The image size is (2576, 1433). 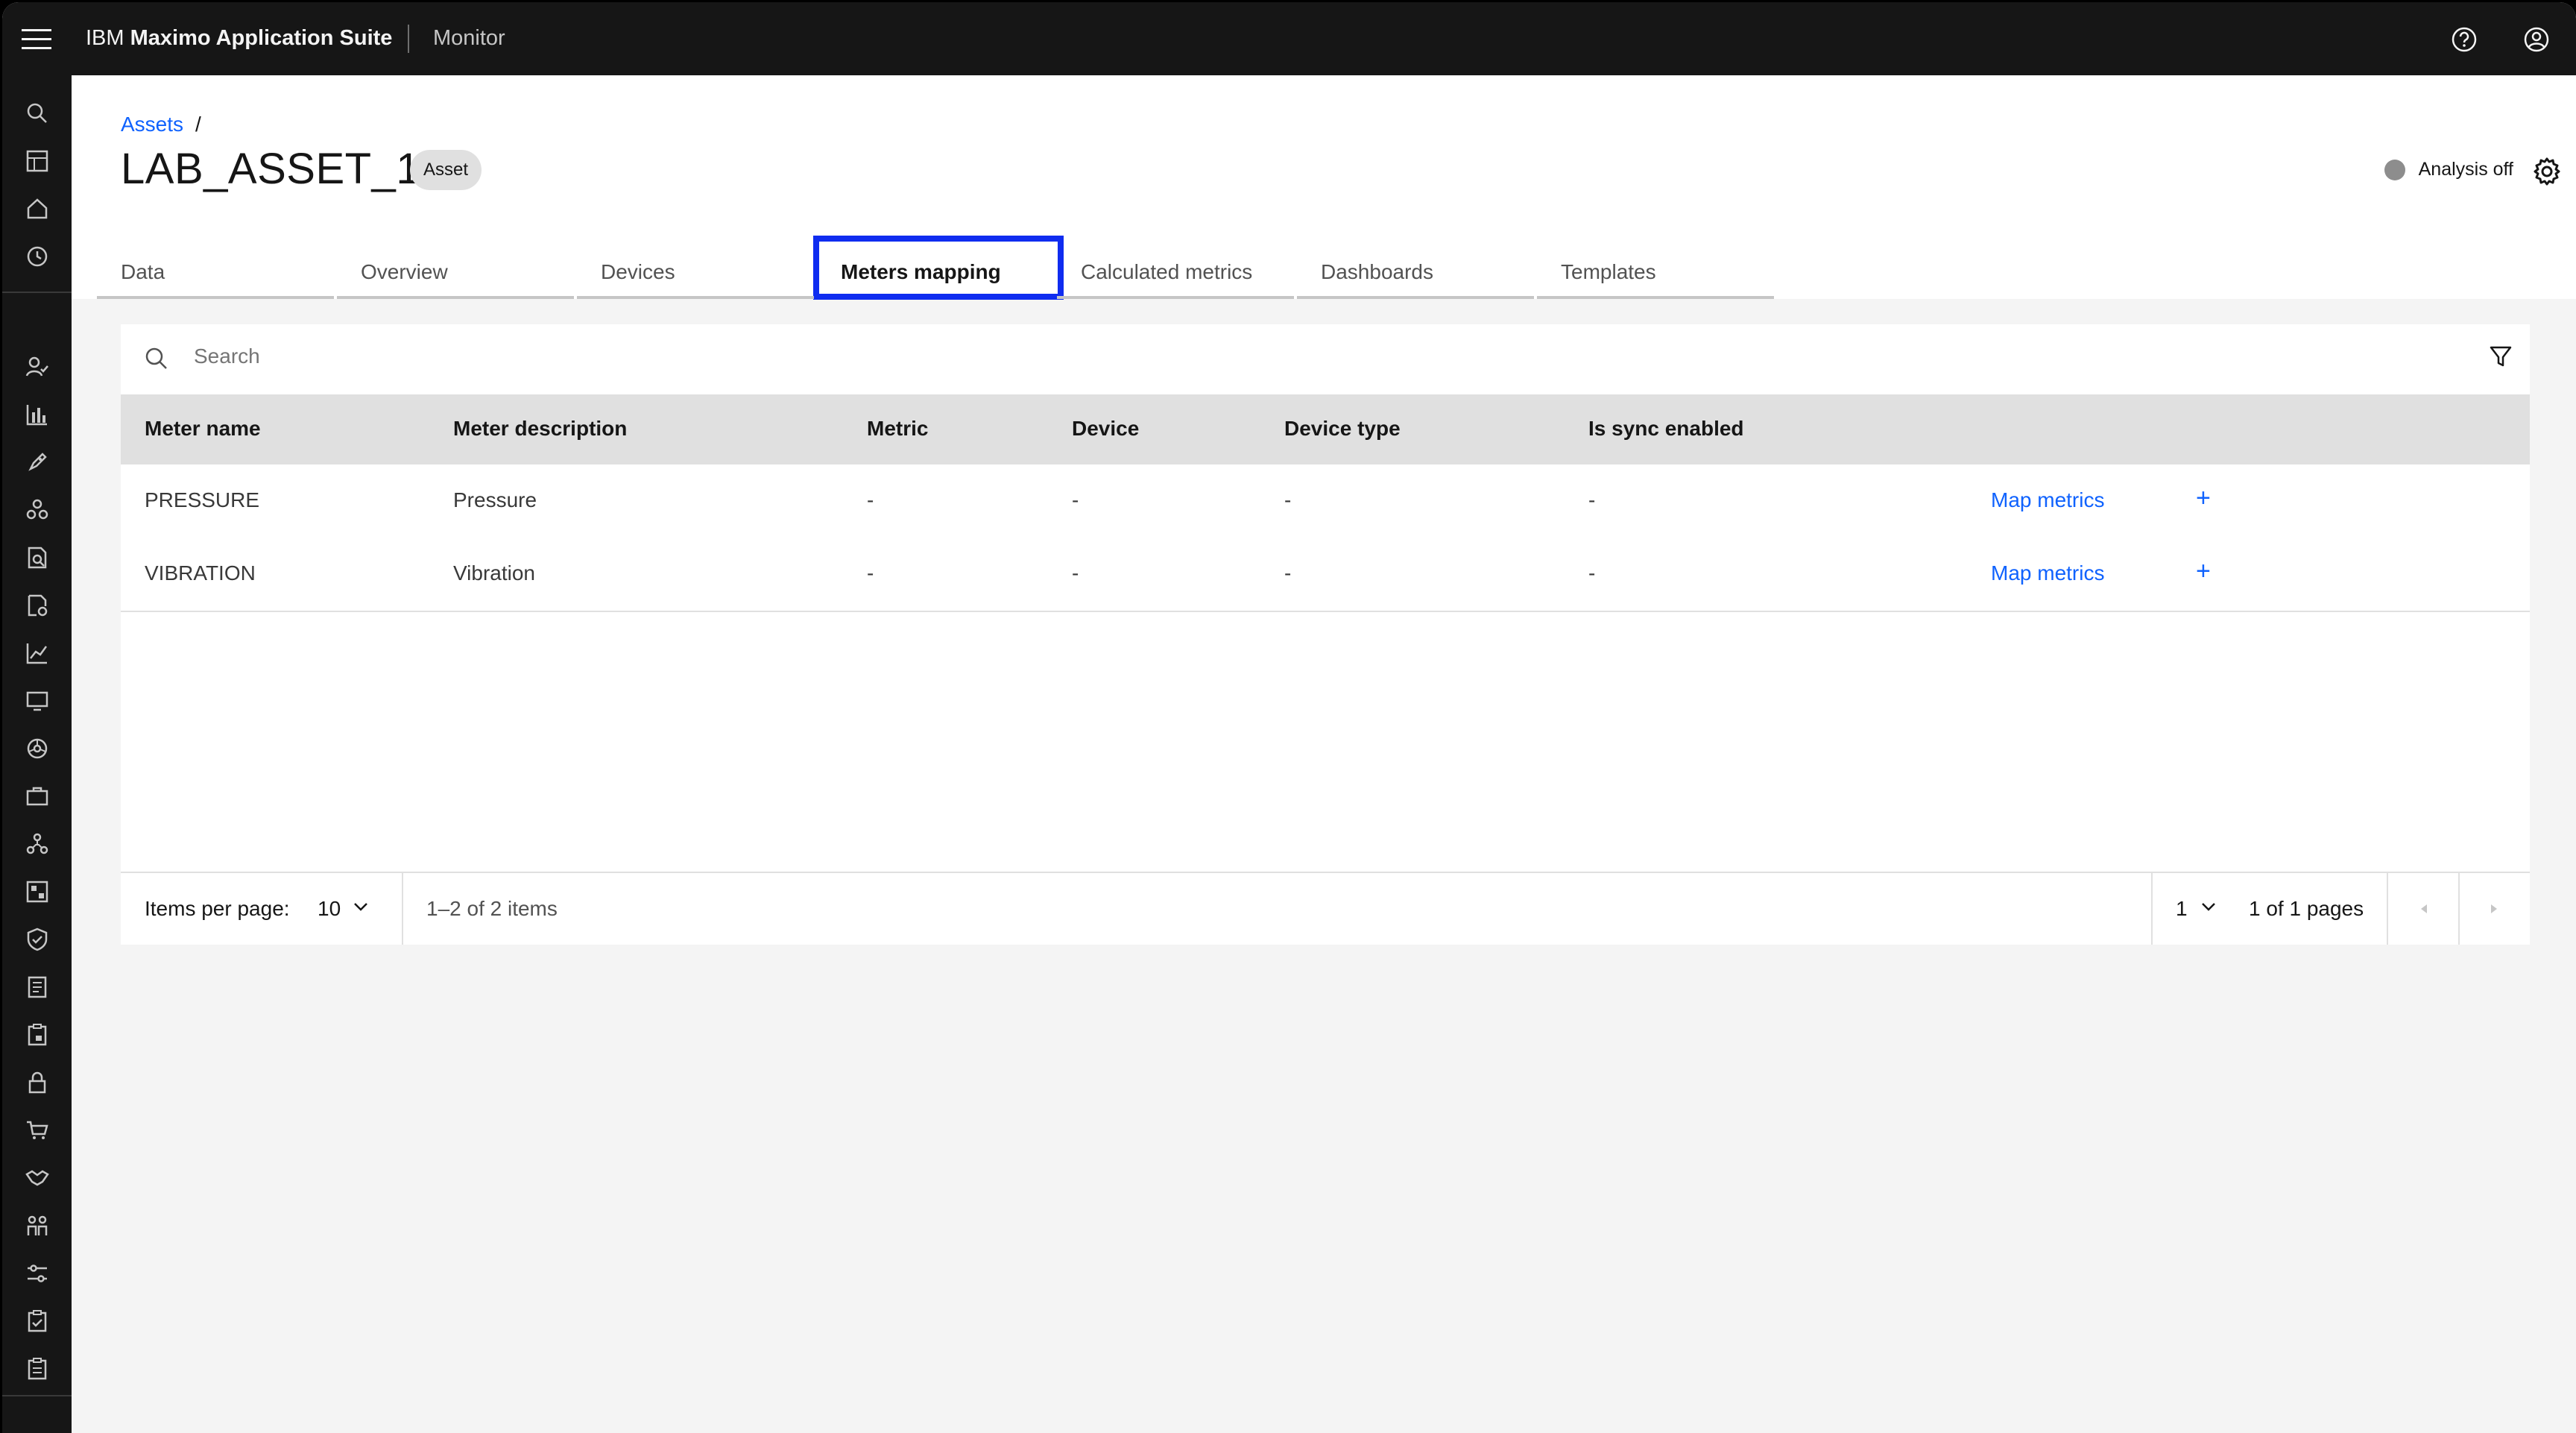 I want to click on clipboard-icon, so click(x=37, y=1369).